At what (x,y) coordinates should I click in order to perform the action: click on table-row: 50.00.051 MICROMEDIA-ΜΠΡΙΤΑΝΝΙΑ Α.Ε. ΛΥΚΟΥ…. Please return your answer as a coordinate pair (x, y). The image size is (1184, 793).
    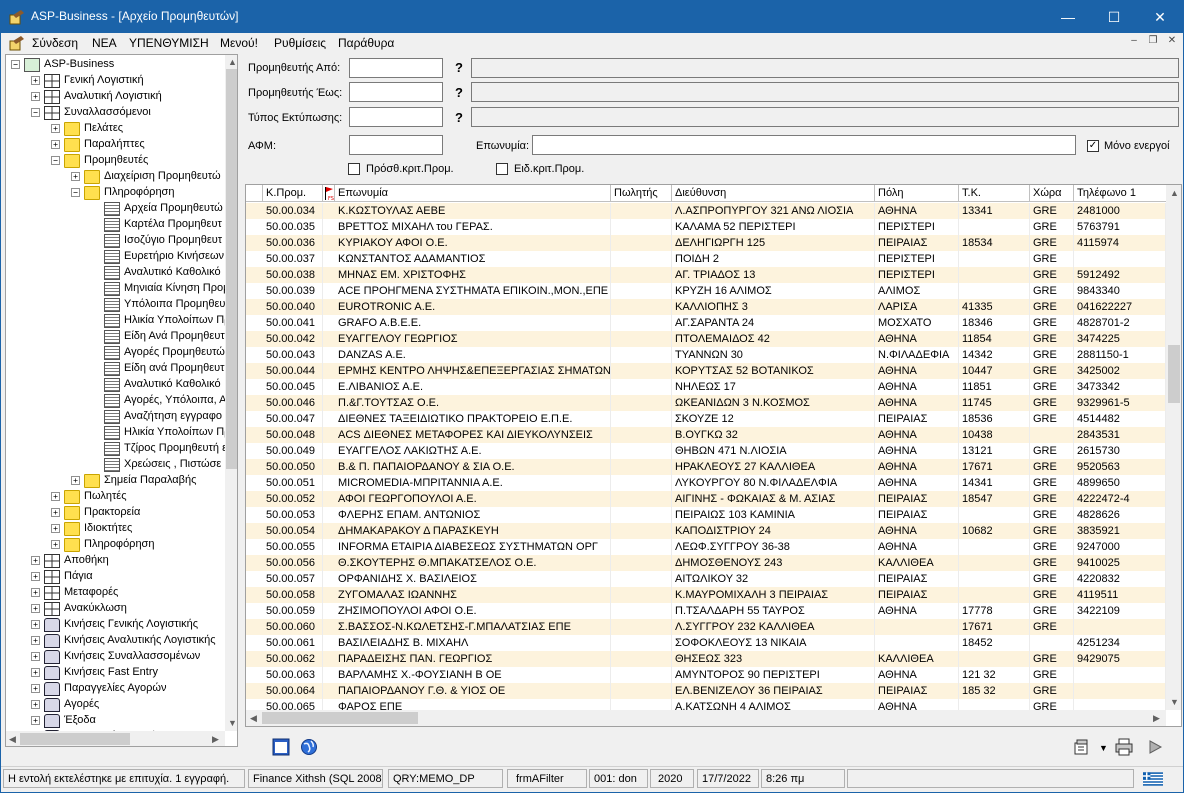
    Looking at the image, I should click on (706, 483).